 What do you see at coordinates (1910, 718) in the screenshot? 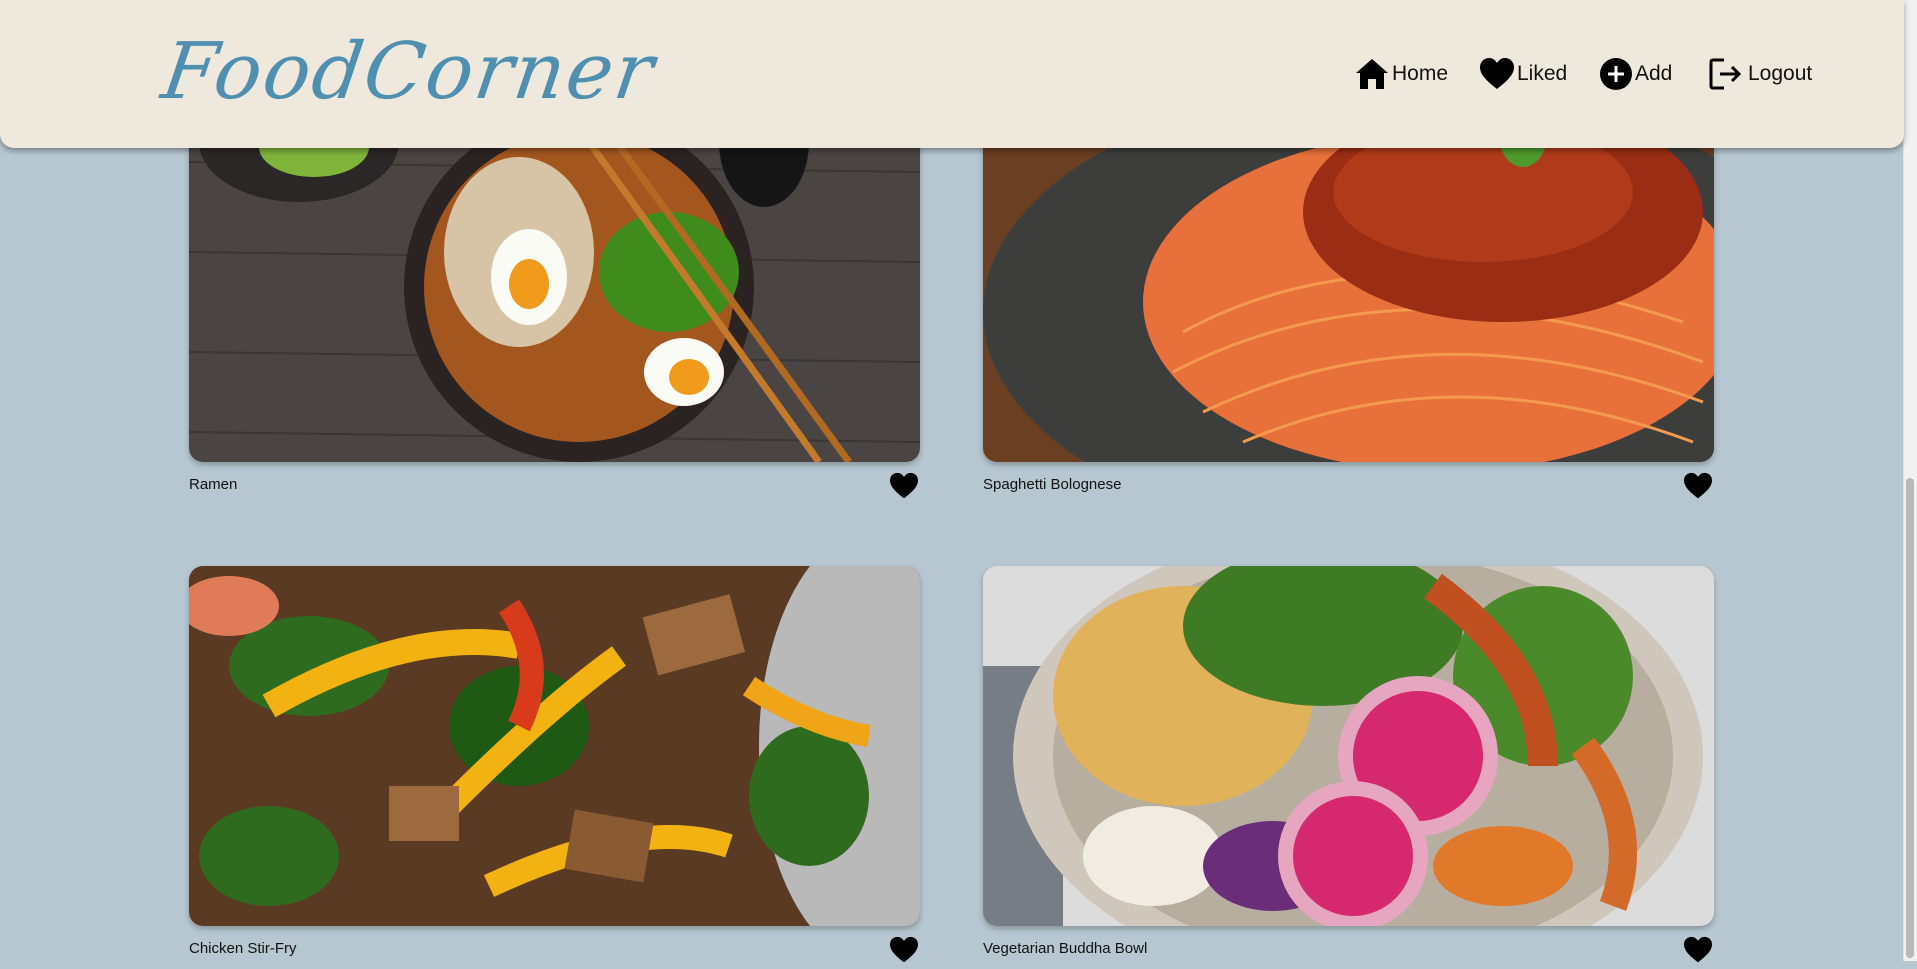
I see `scrollbar-thumb` at bounding box center [1910, 718].